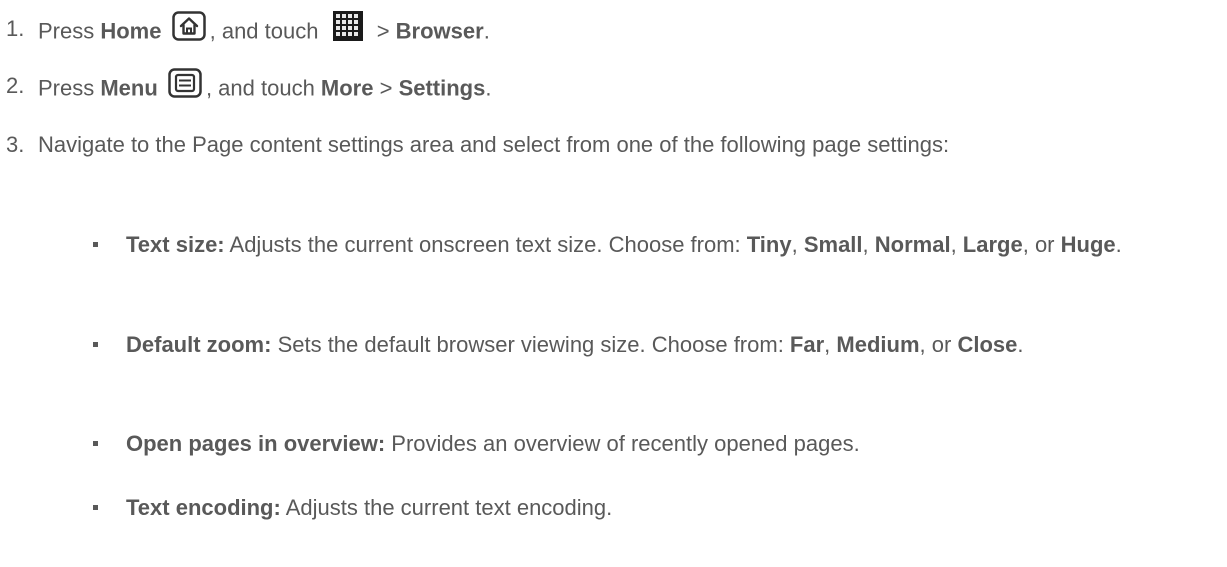  What do you see at coordinates (15, 144) in the screenshot?
I see `step-number: 3.` at bounding box center [15, 144].